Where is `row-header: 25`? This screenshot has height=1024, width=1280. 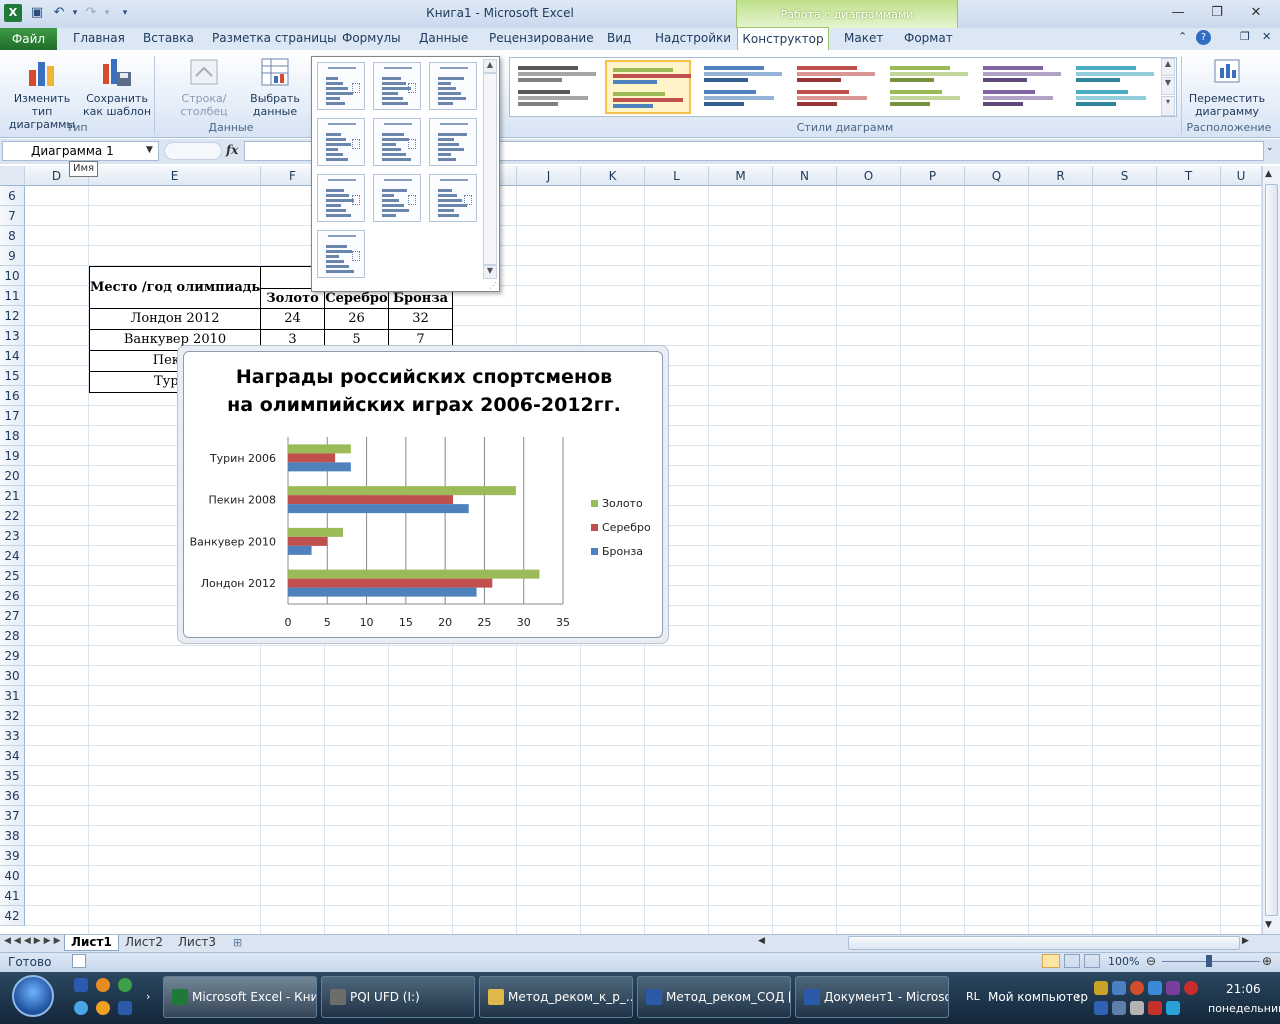 row-header: 25 is located at coordinates (12, 576).